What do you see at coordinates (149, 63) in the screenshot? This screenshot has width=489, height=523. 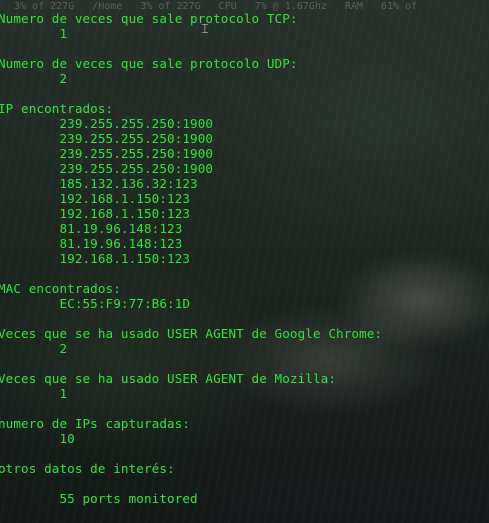 I see `terminal-line: Numero de veces que sale protocolo UDP:` at bounding box center [149, 63].